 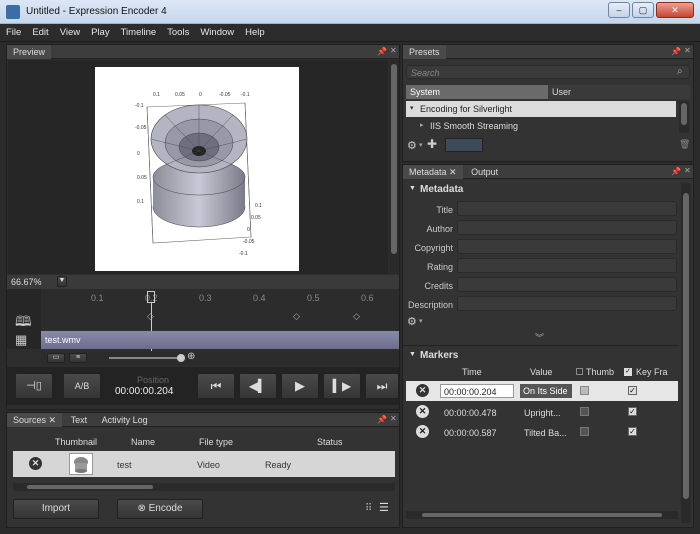 What do you see at coordinates (424, 52) in the screenshot?
I see `tab-presets: Presets` at bounding box center [424, 52].